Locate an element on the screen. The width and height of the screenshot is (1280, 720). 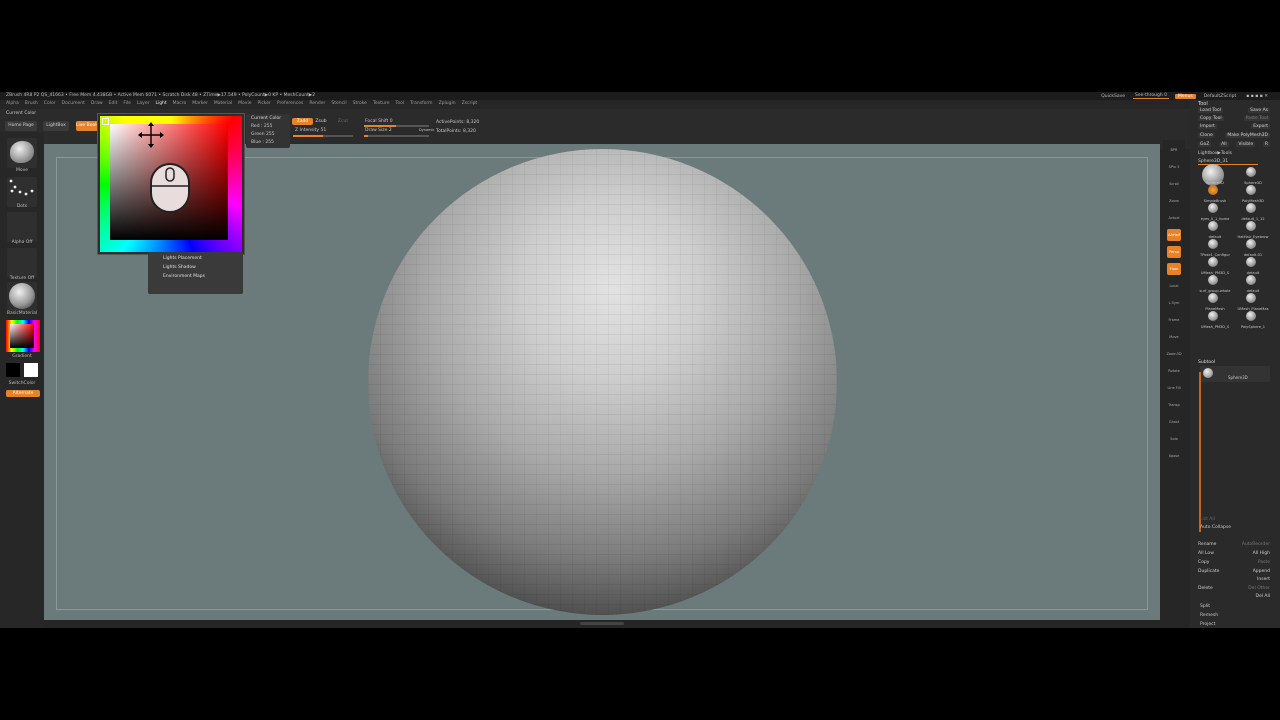
view-transp-button: Transp is located at coordinates (1174, 405).